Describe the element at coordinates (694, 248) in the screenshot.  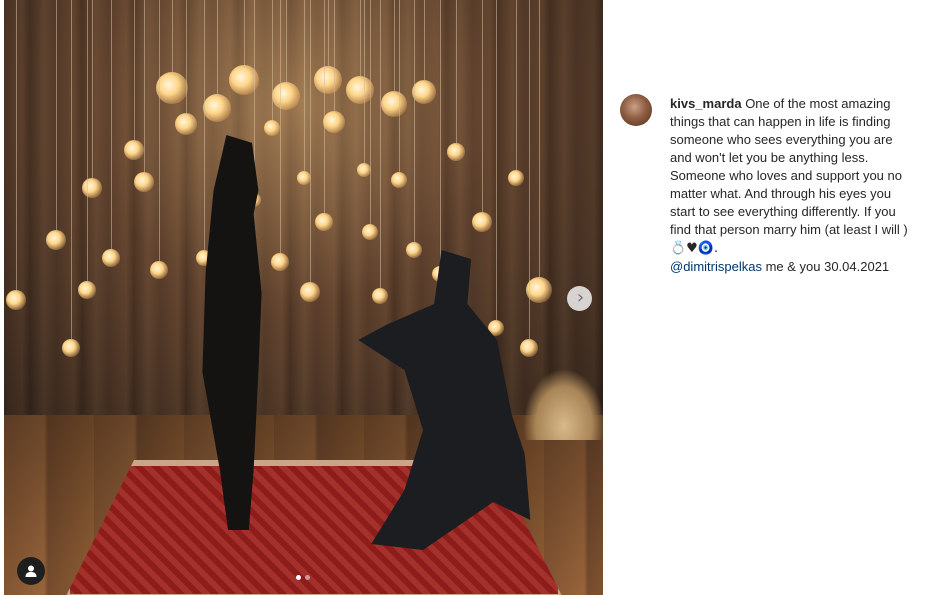
I see `caption-emojis: 💍♥🧿.` at that location.